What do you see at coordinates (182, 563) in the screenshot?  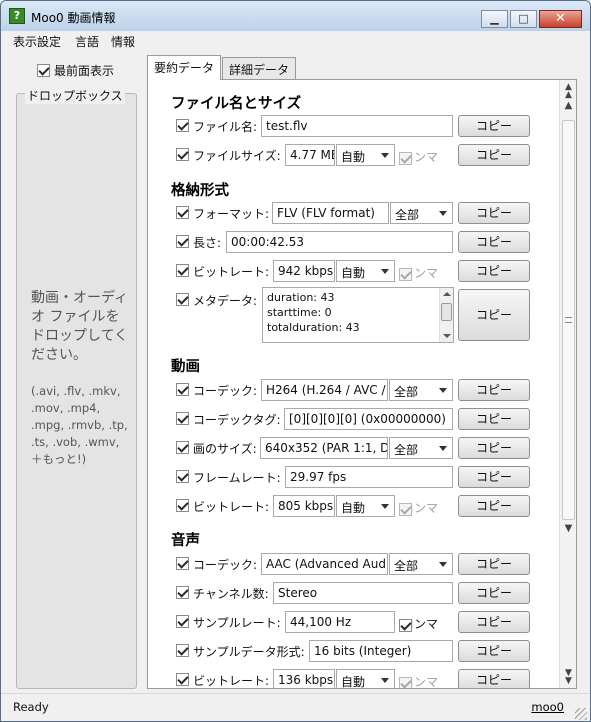 I see `audio-codec-checkbox` at bounding box center [182, 563].